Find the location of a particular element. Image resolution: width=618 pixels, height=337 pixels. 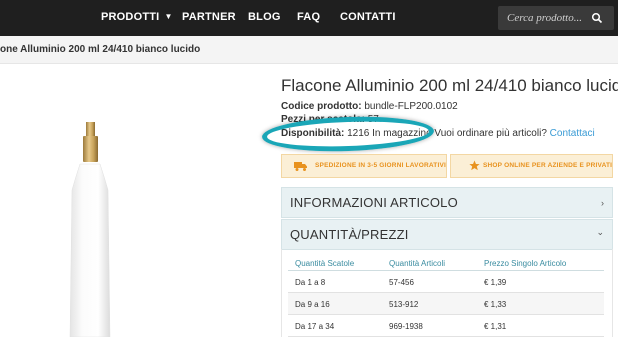

accordion-informazioni-articolo: INFORMAZIONI ARTICOLO › is located at coordinates (447, 202).